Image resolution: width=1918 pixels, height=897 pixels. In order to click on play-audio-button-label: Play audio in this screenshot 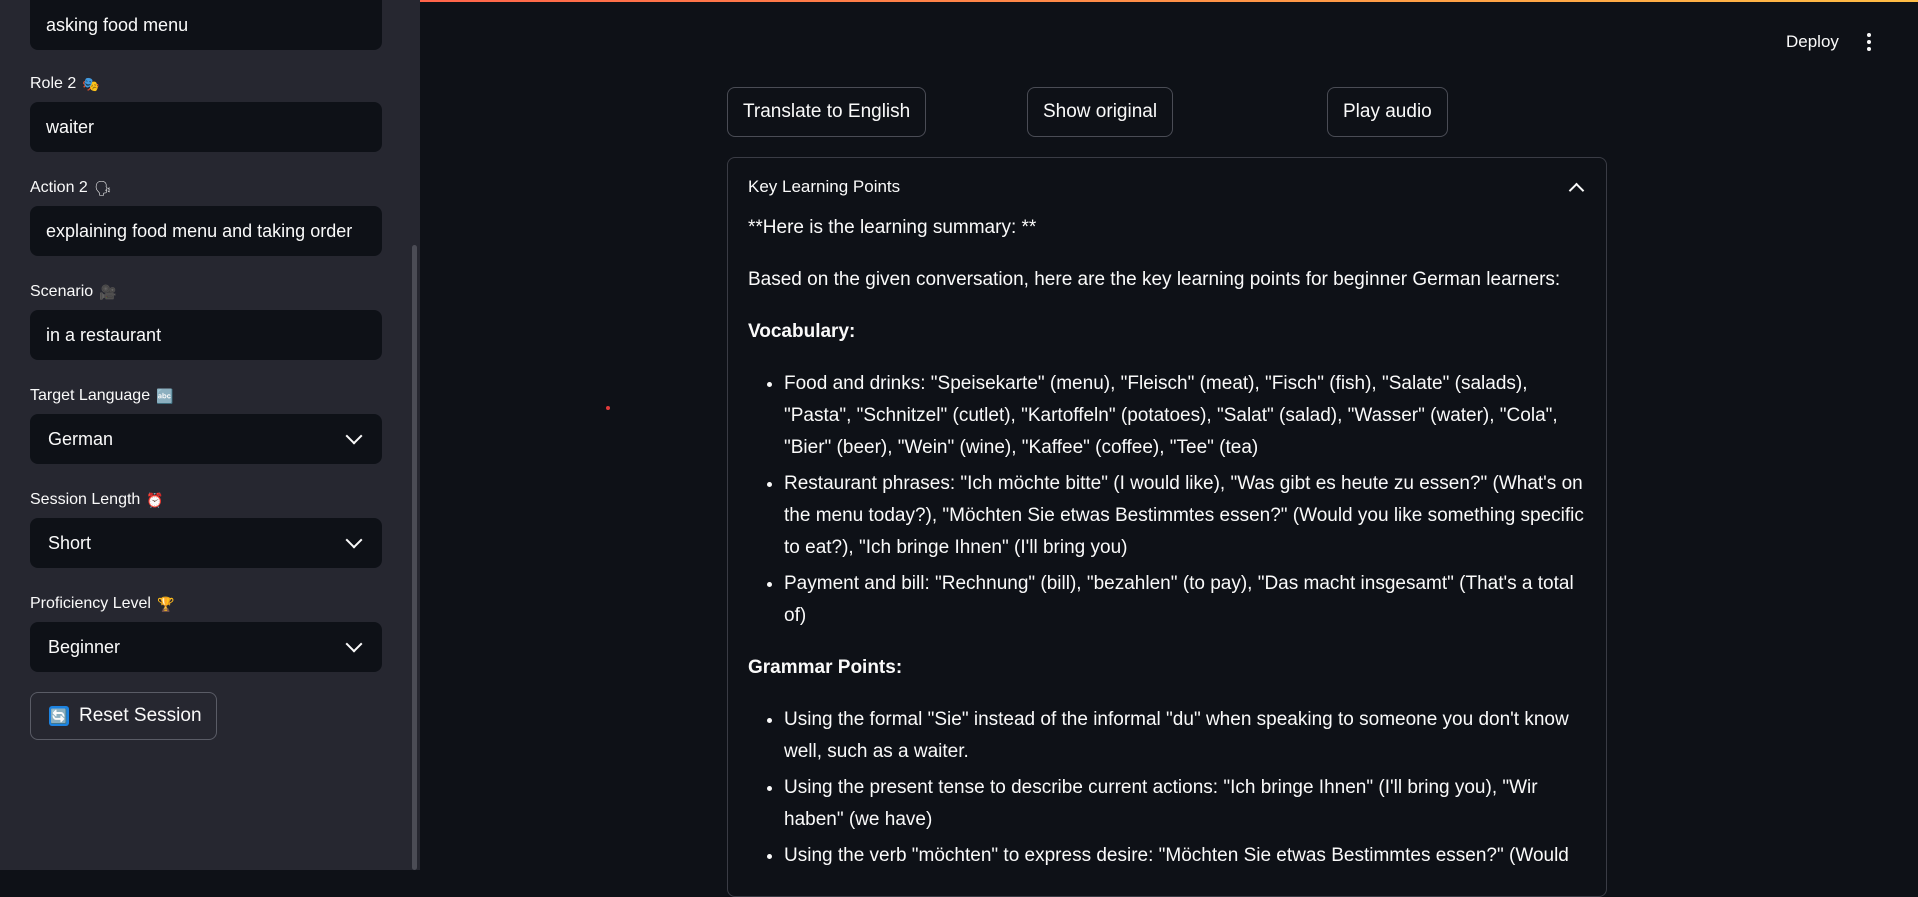, I will do `click(1387, 111)`.